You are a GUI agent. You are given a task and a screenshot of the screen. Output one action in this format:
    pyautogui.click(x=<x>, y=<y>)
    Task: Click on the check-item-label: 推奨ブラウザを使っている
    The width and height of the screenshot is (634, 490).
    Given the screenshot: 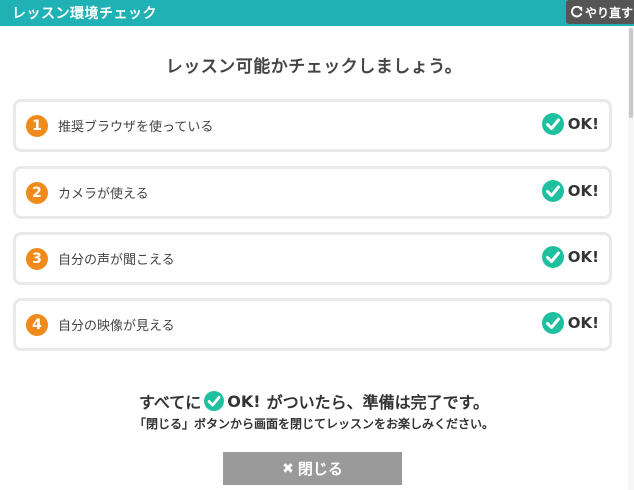 What is the action you would take?
    pyautogui.click(x=136, y=127)
    